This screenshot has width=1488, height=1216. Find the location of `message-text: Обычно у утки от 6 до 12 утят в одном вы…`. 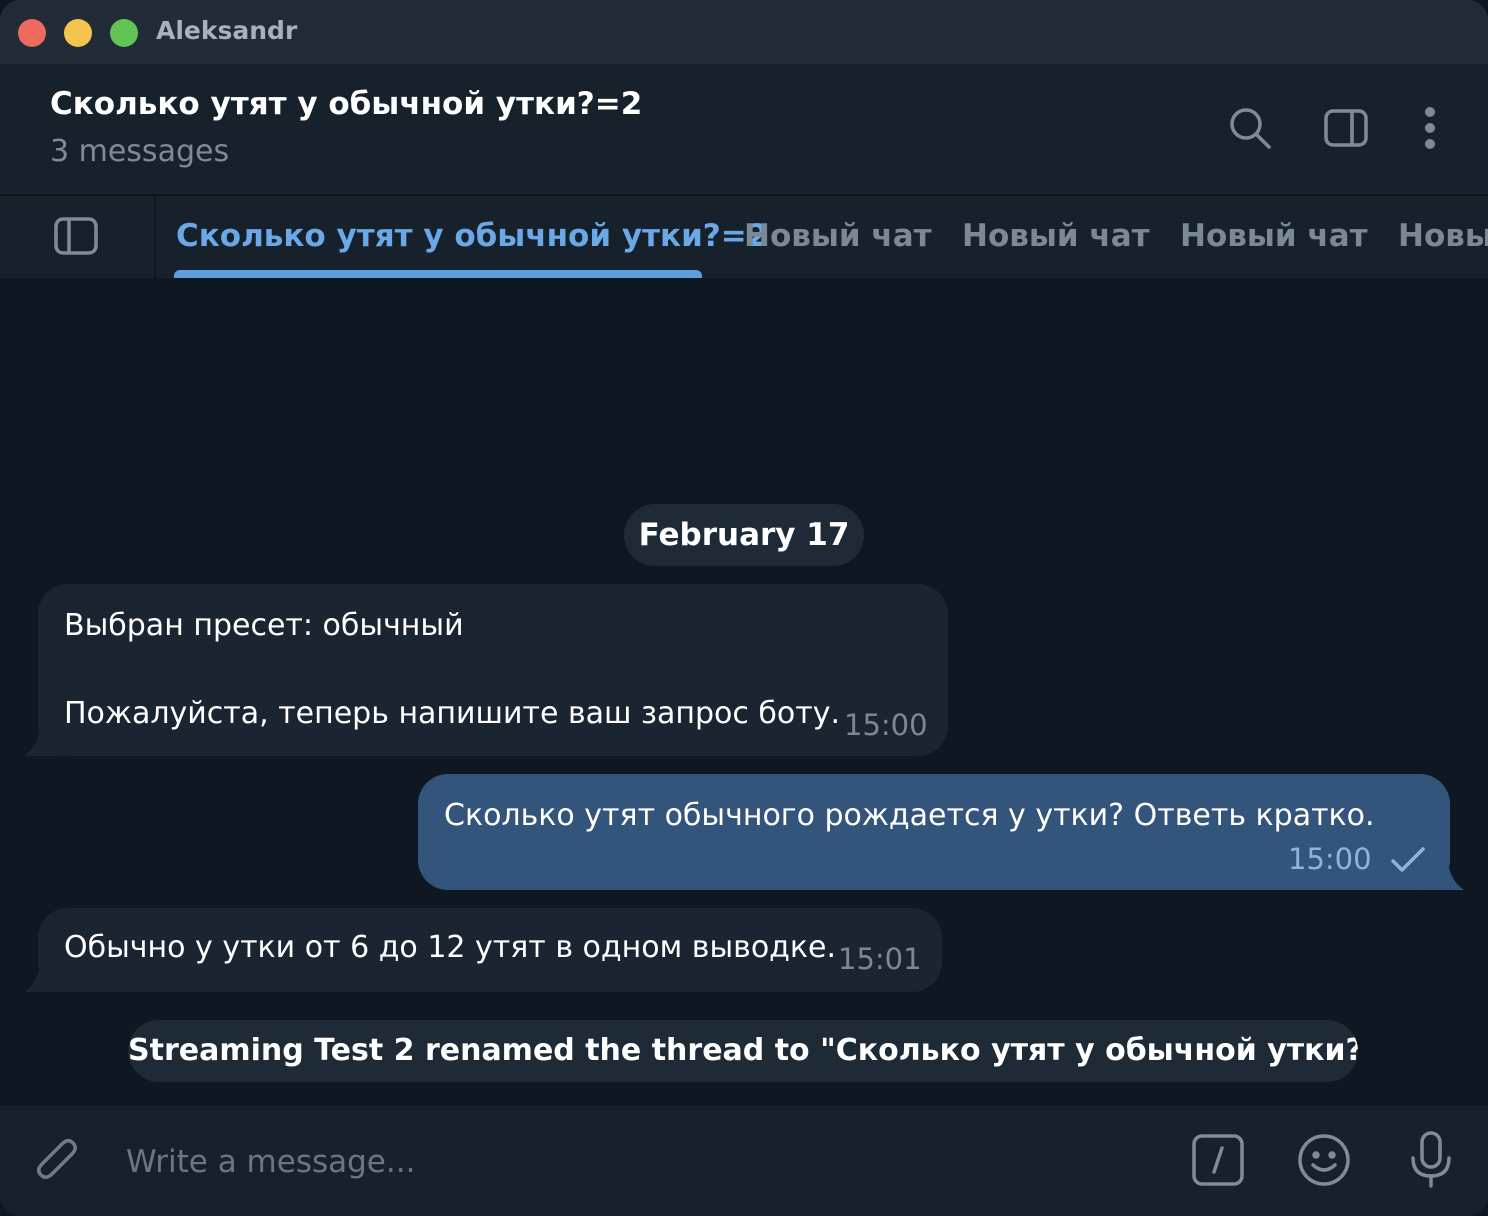

message-text: Обычно у утки от 6 до 12 утят в одном вы… is located at coordinates (450, 947).